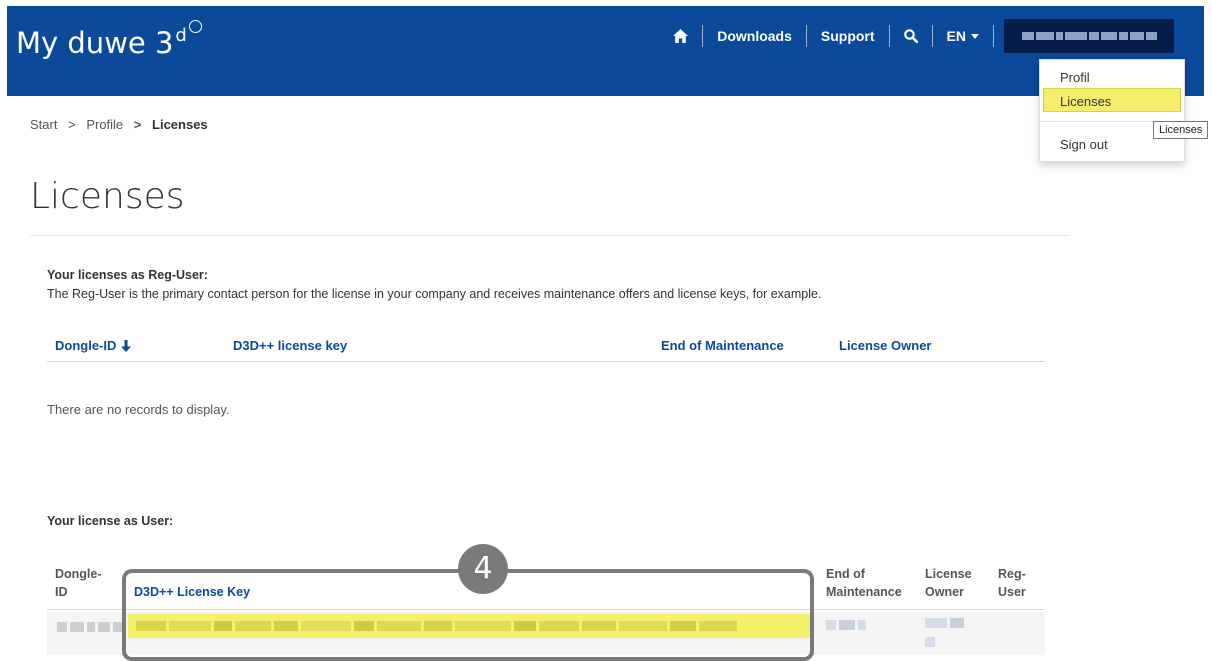  I want to click on breadcrumb: Start > Profile > Licenses, so click(122, 124).